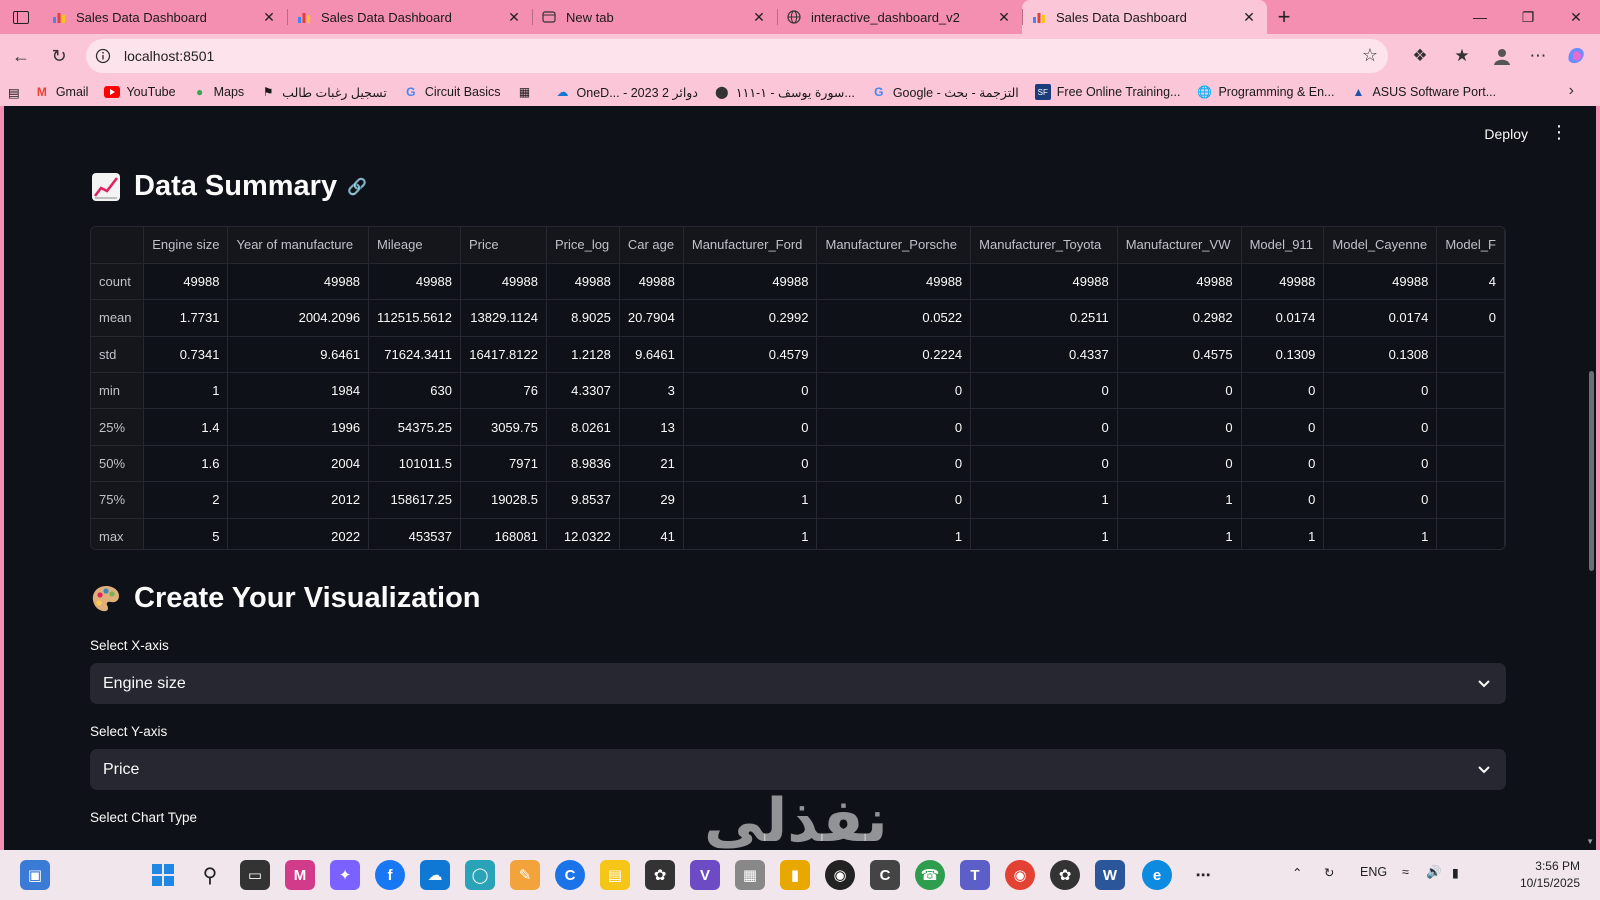 The height and width of the screenshot is (900, 1600). What do you see at coordinates (1110, 875) in the screenshot?
I see `word-icon: W` at bounding box center [1110, 875].